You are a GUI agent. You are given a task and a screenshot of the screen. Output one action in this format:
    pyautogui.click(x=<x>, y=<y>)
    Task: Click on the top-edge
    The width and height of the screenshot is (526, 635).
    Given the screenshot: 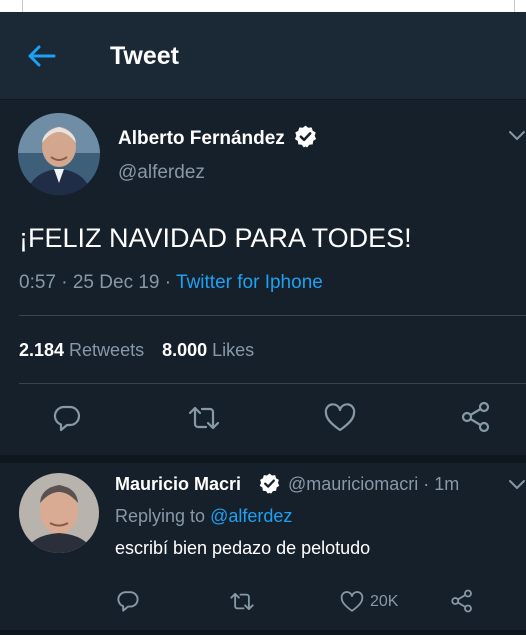 What is the action you would take?
    pyautogui.click(x=263, y=6)
    